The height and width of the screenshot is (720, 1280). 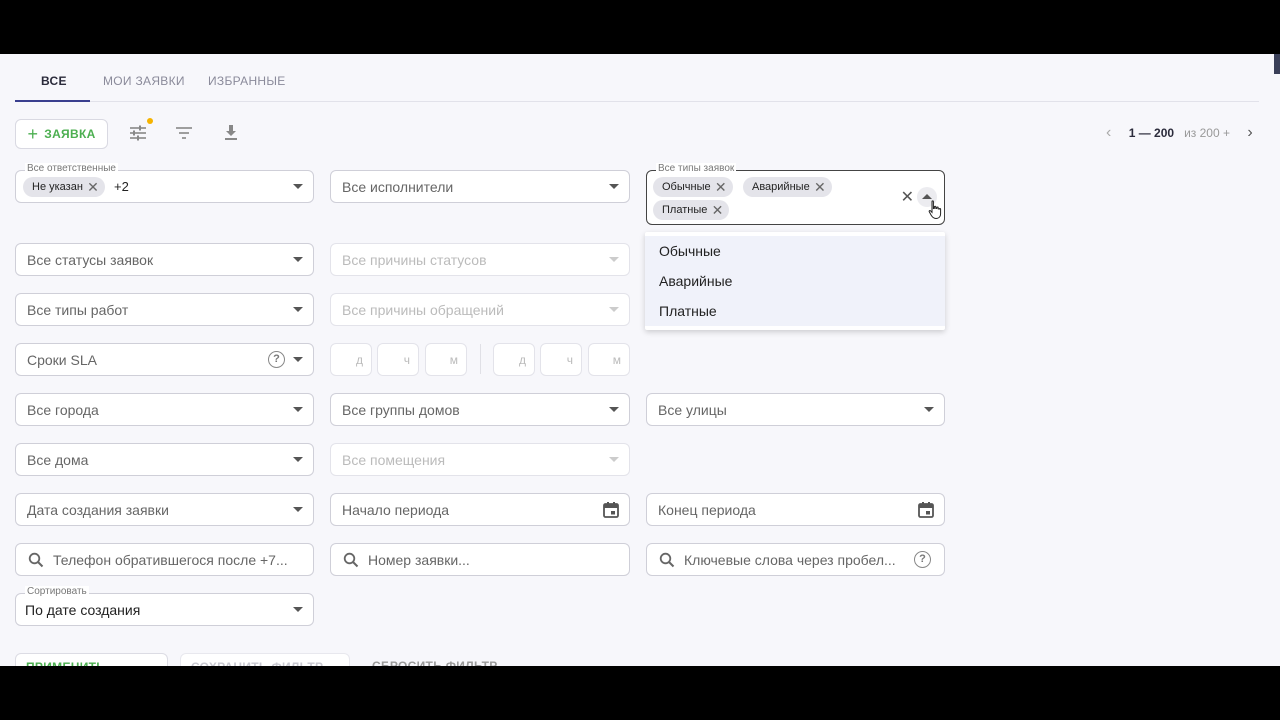 I want to click on created-date-placeholder: Дата создания заявки, so click(x=98, y=510).